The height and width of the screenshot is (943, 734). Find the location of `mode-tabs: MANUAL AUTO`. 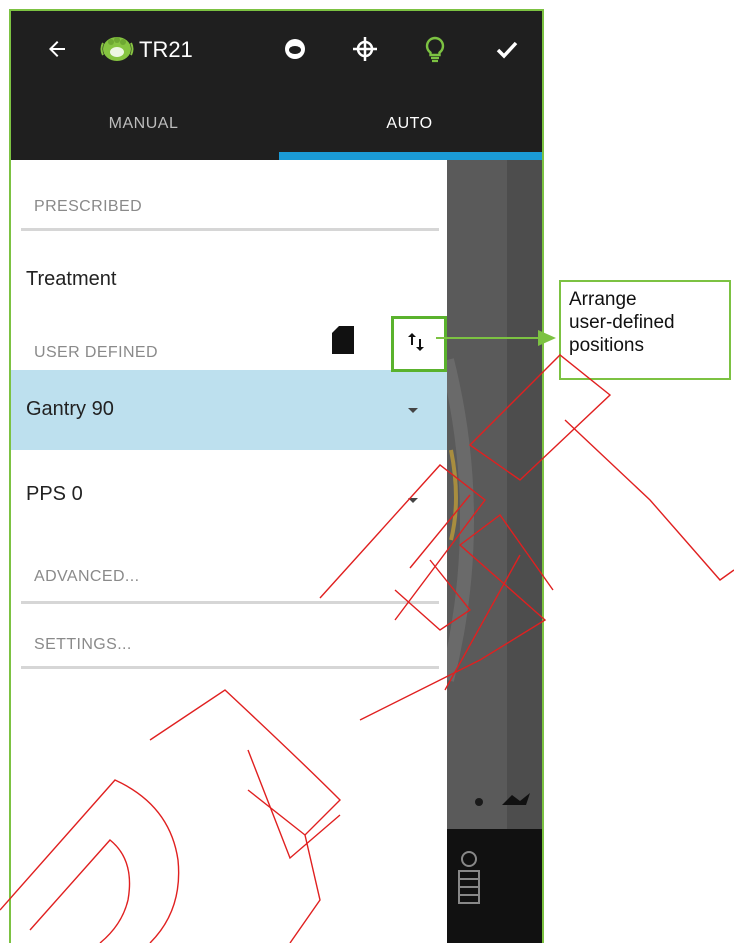

mode-tabs: MANUAL AUTO is located at coordinates (276, 124).